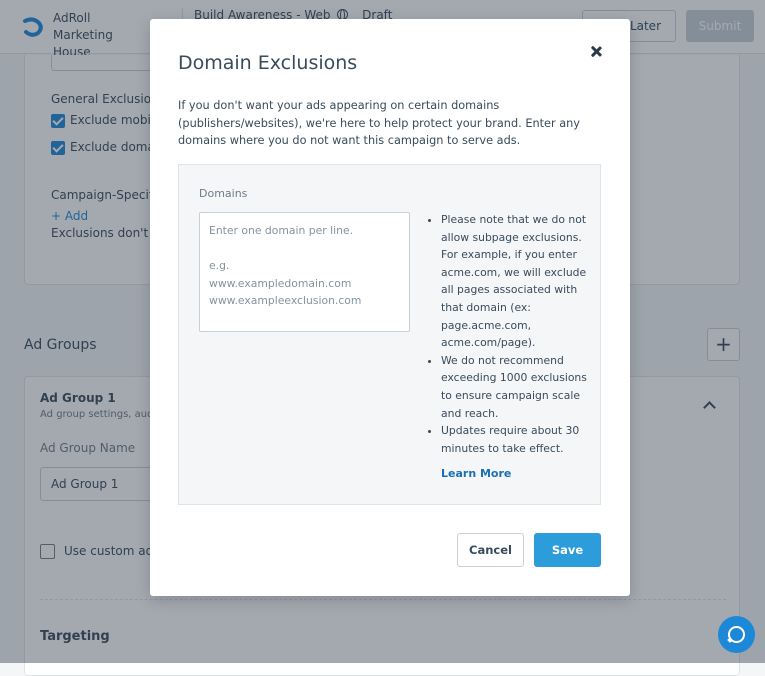  I want to click on save-button: Save, so click(567, 550).